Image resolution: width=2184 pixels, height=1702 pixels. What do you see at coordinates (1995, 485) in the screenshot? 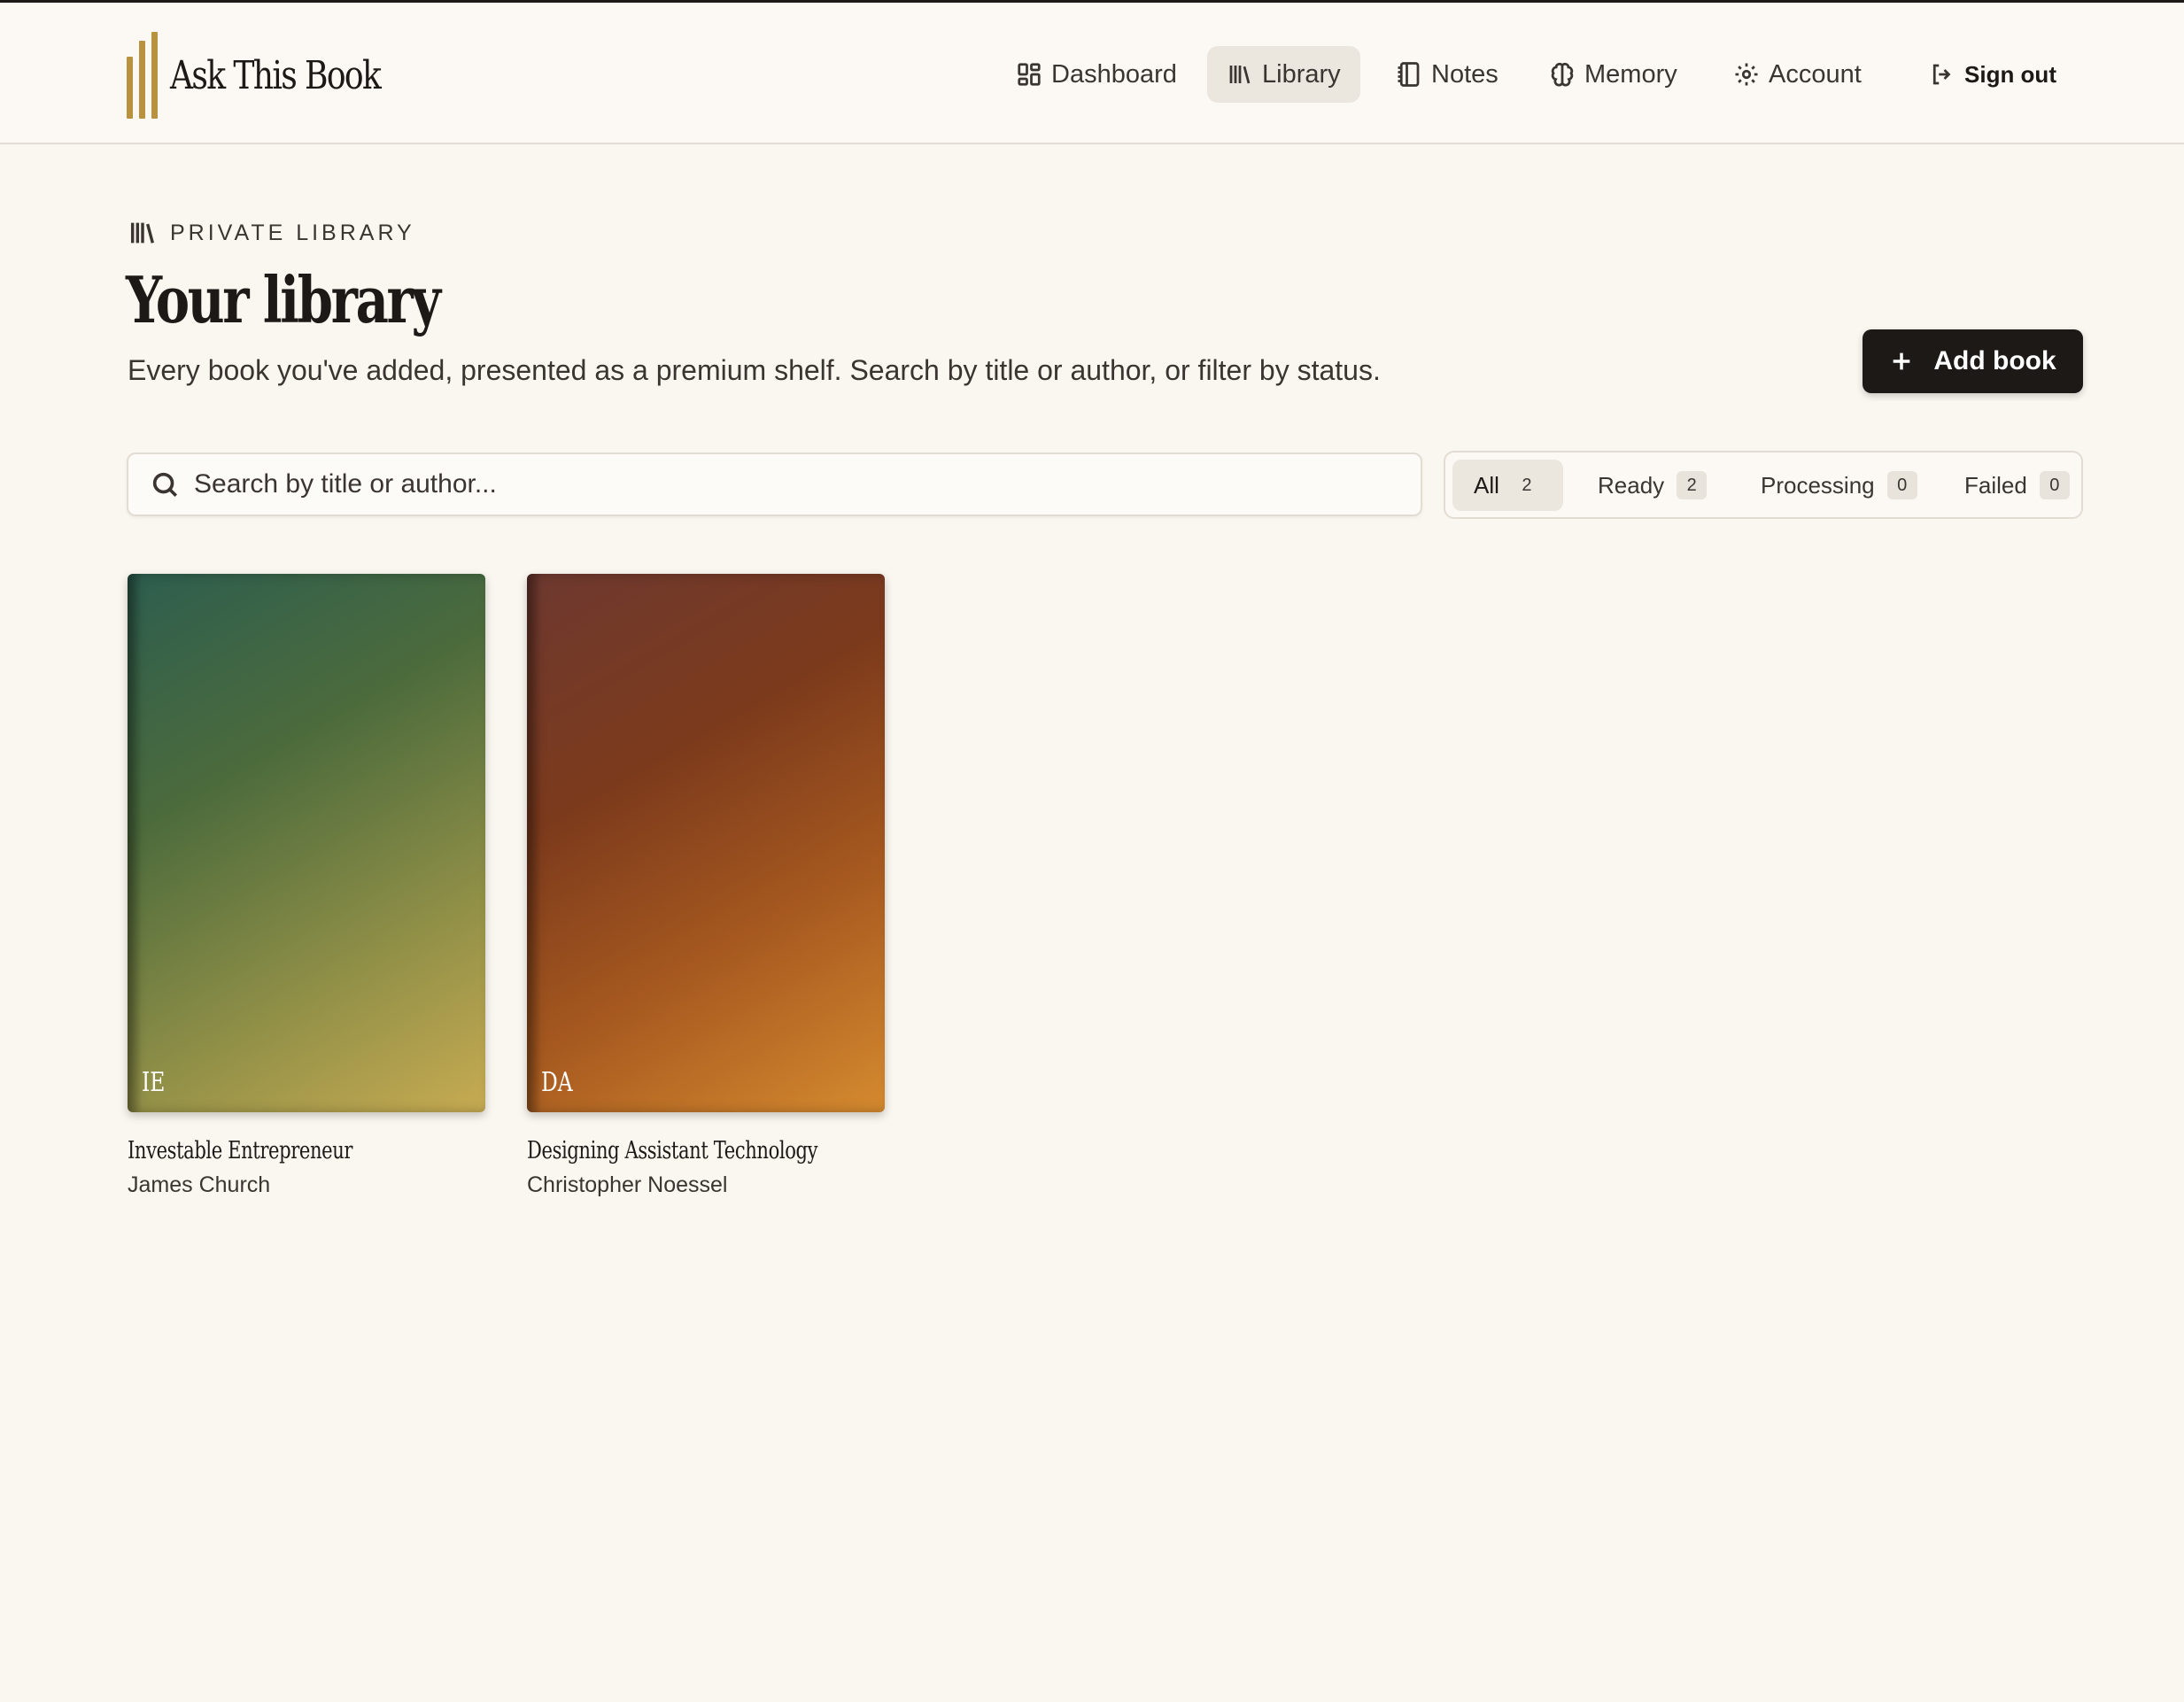
I see `filter-label: Failed` at bounding box center [1995, 485].